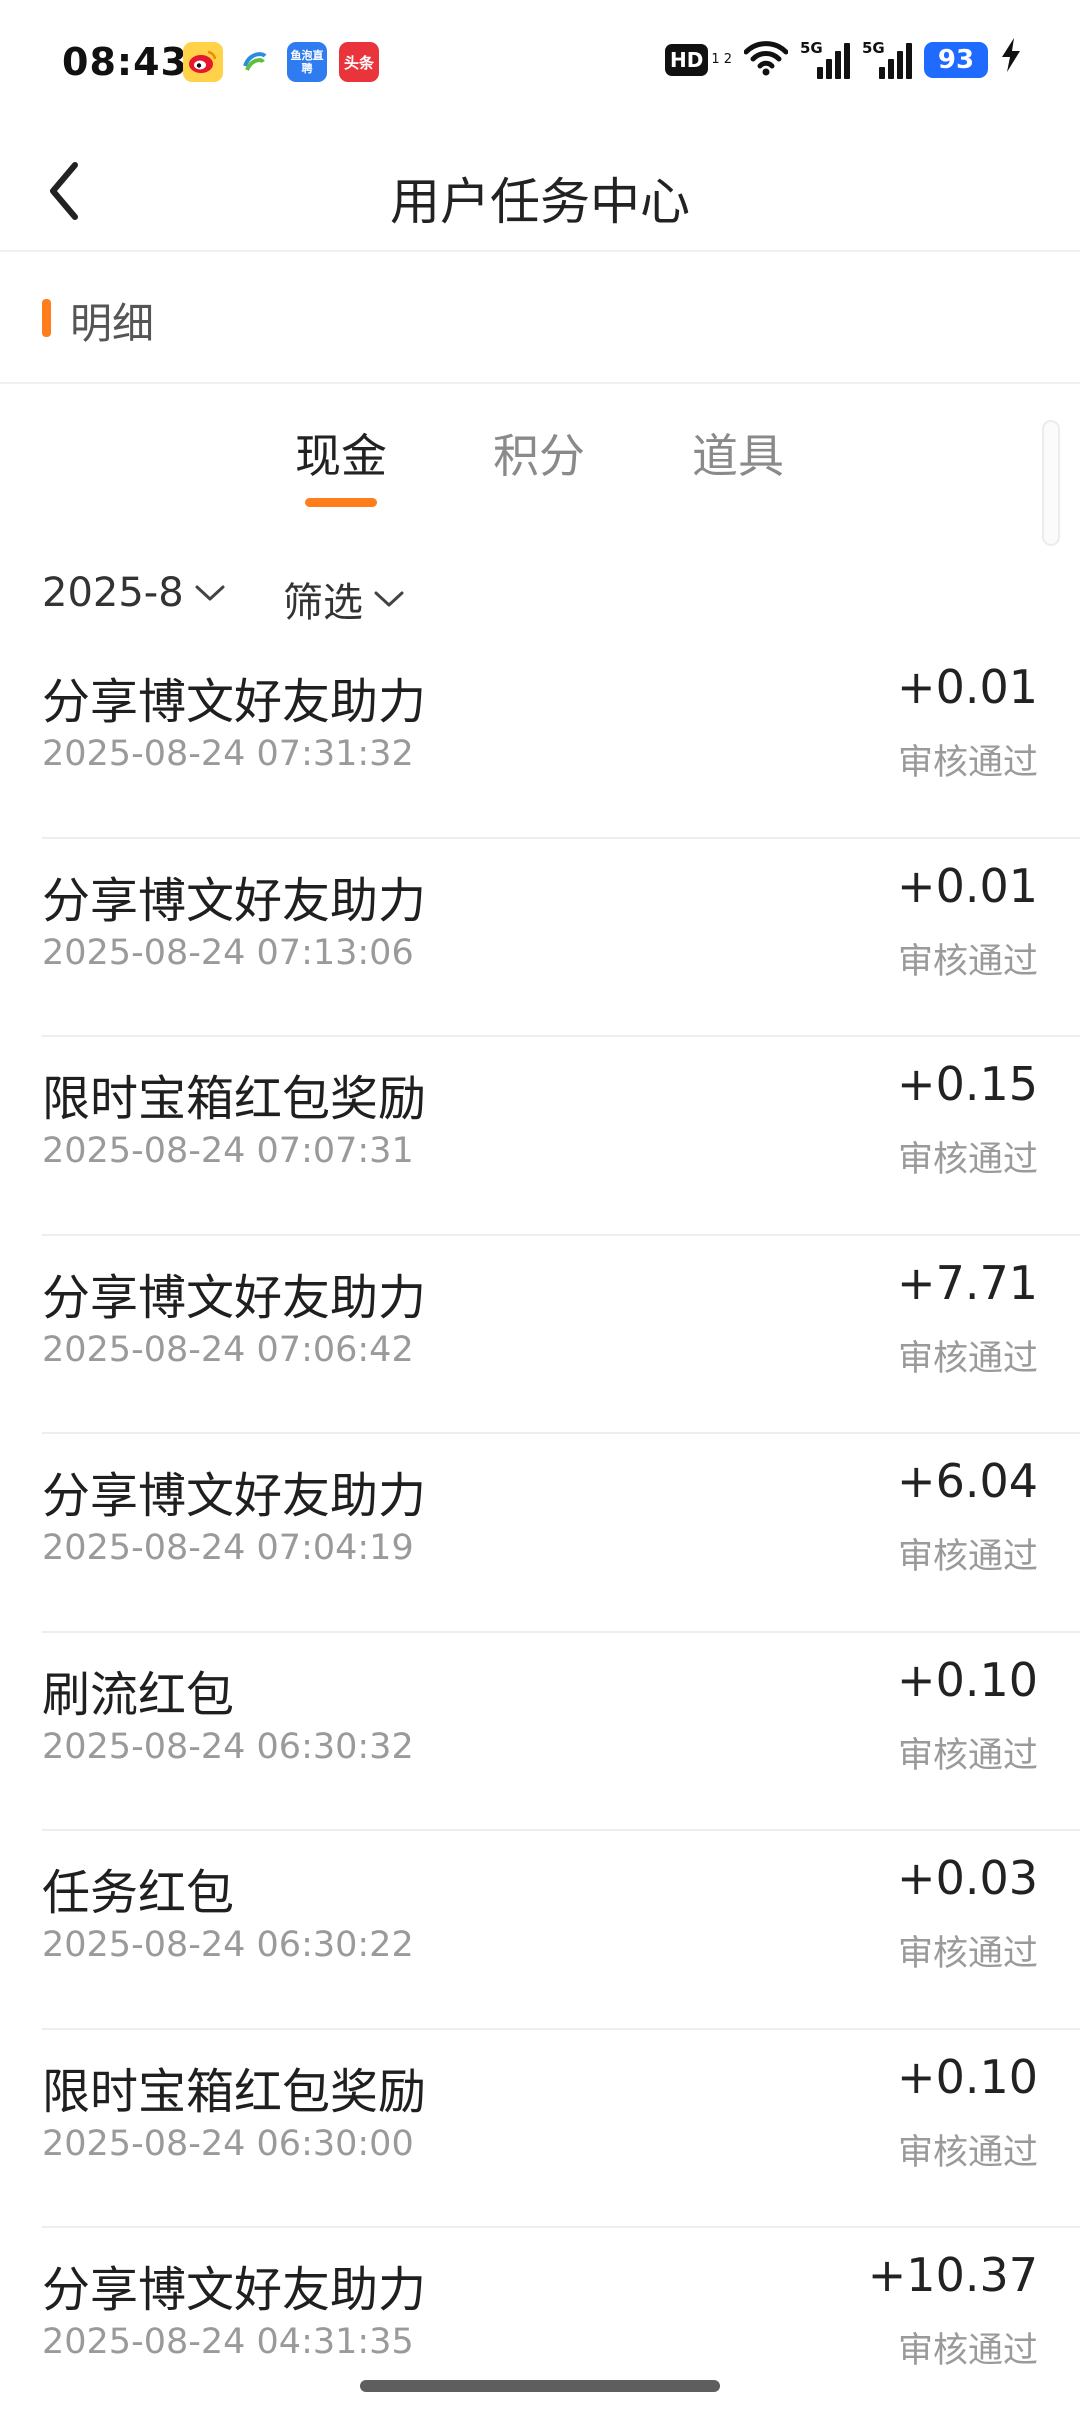 The width and height of the screenshot is (1080, 2412). I want to click on home-indicator, so click(540, 2386).